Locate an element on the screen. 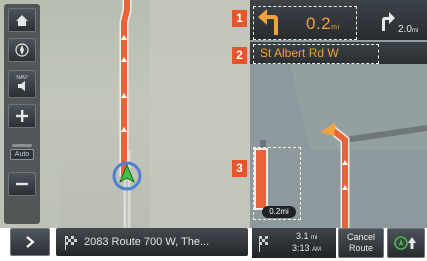 The width and height of the screenshot is (427, 261). auto-zoom-toggle: Auto is located at coordinates (22, 154).